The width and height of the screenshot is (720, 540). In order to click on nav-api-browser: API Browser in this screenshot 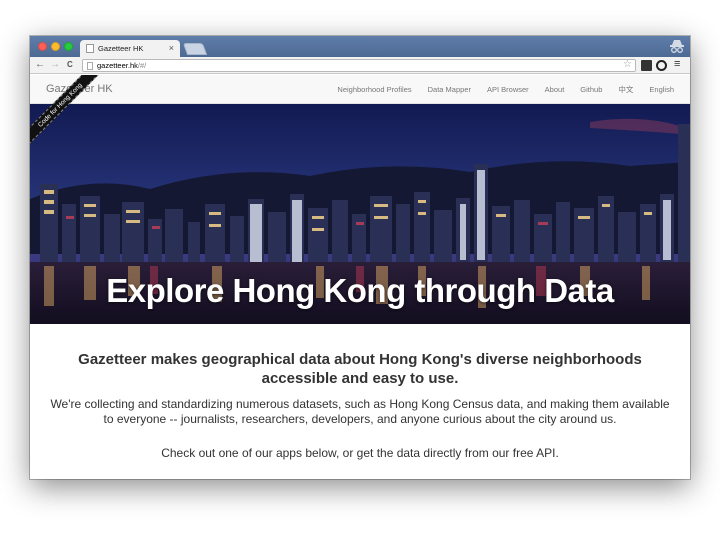, I will do `click(508, 89)`.